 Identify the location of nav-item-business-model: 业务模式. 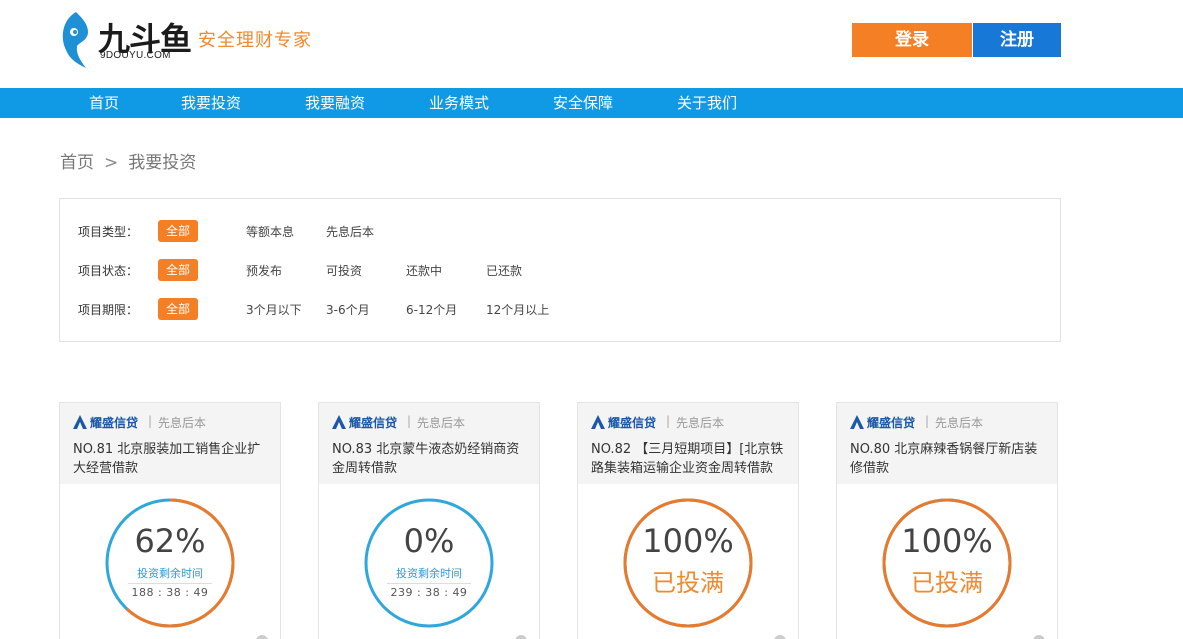
(459, 103).